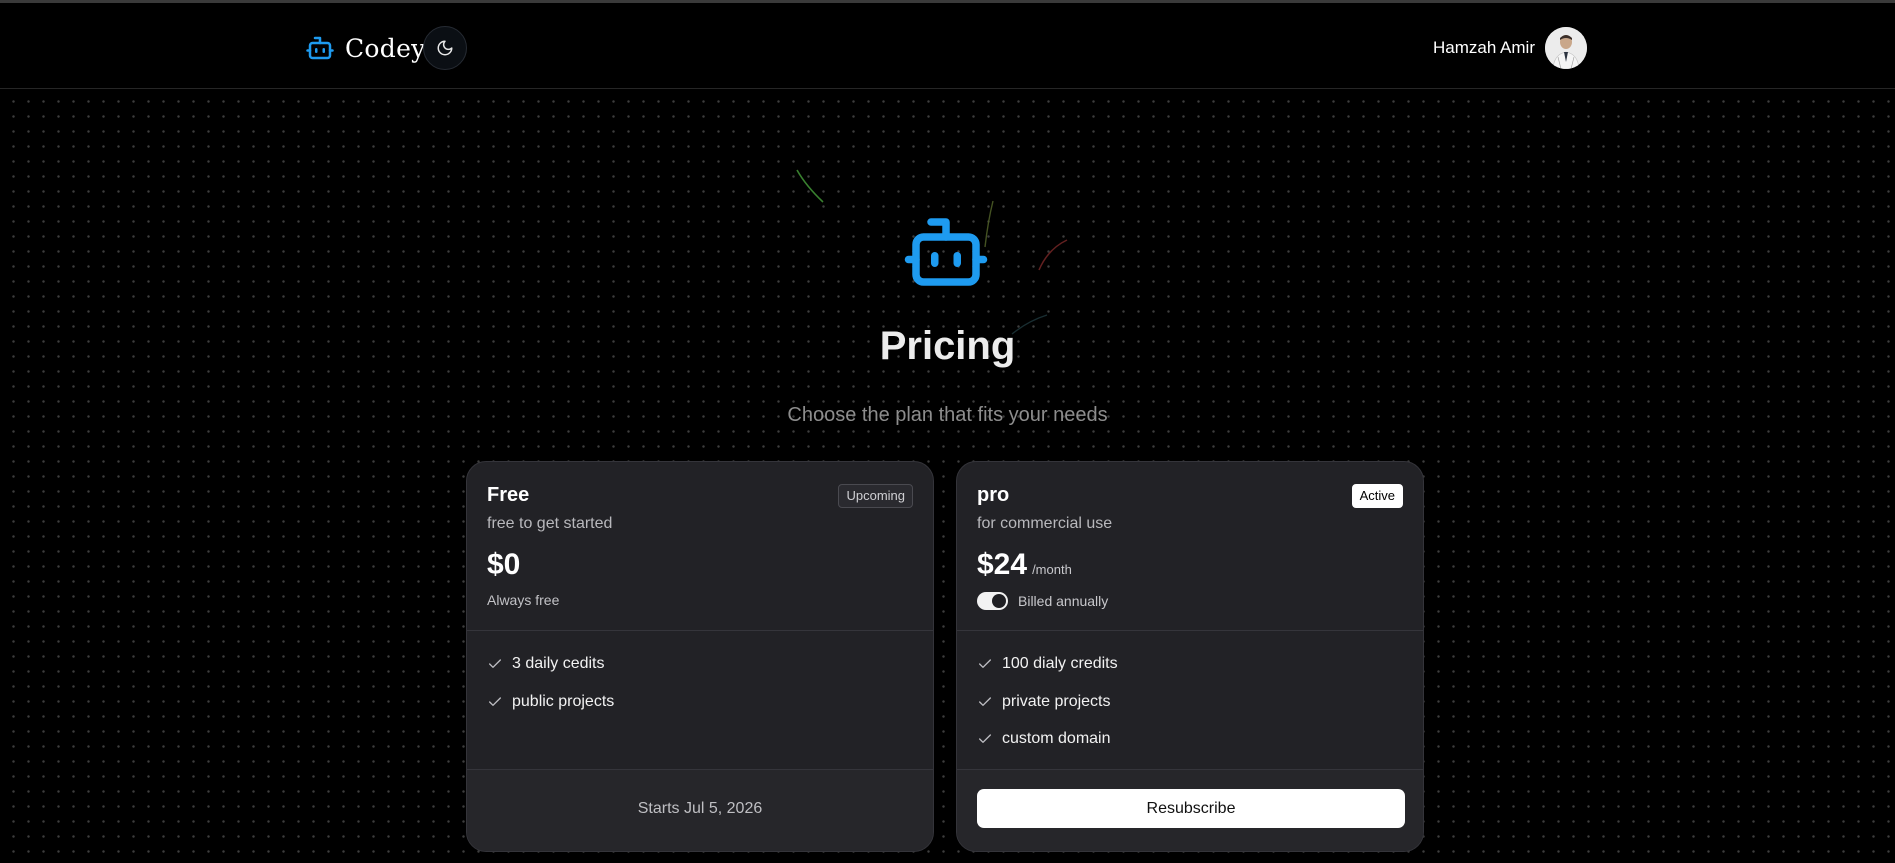 The image size is (1895, 863). I want to click on list-item: 3 daily cedits, so click(710, 664).